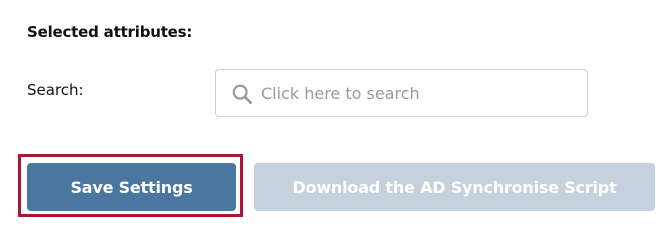 This screenshot has height=240, width=668. I want to click on search-label: Search:, so click(55, 90).